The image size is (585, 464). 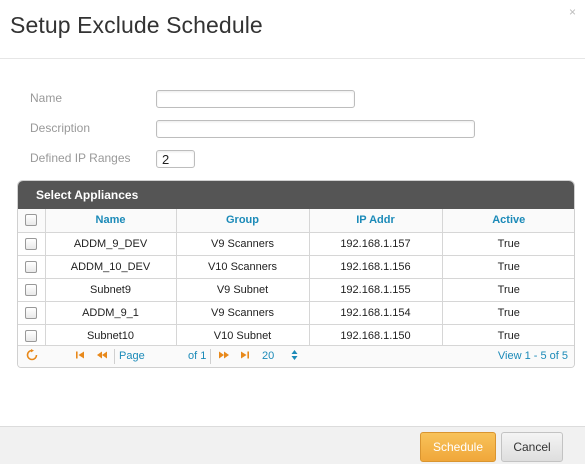 I want to click on view-records-label: View 1 - 5 of 5, so click(x=532, y=356).